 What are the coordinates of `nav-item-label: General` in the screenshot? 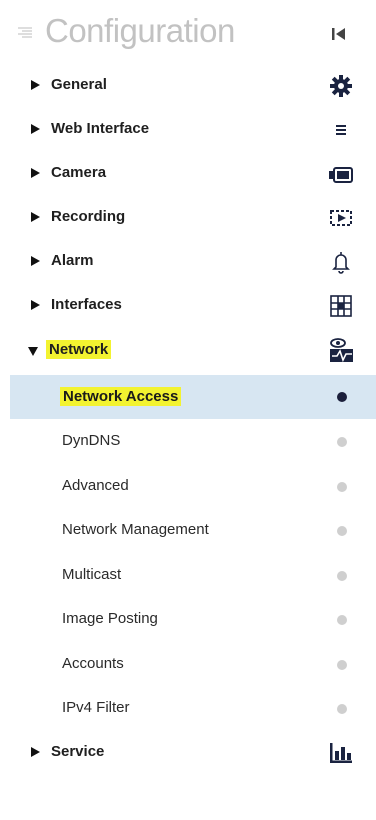 It's located at (79, 84).